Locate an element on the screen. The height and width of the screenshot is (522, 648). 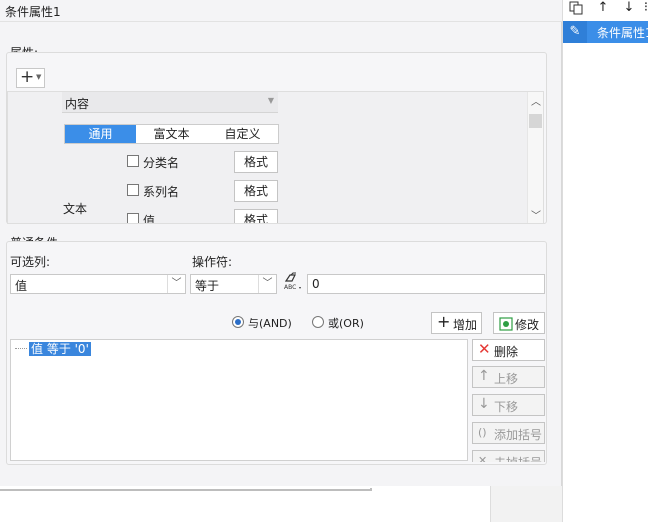
remove-bracket-clip: ✕ 去掉括号 is located at coordinates (508, 456).